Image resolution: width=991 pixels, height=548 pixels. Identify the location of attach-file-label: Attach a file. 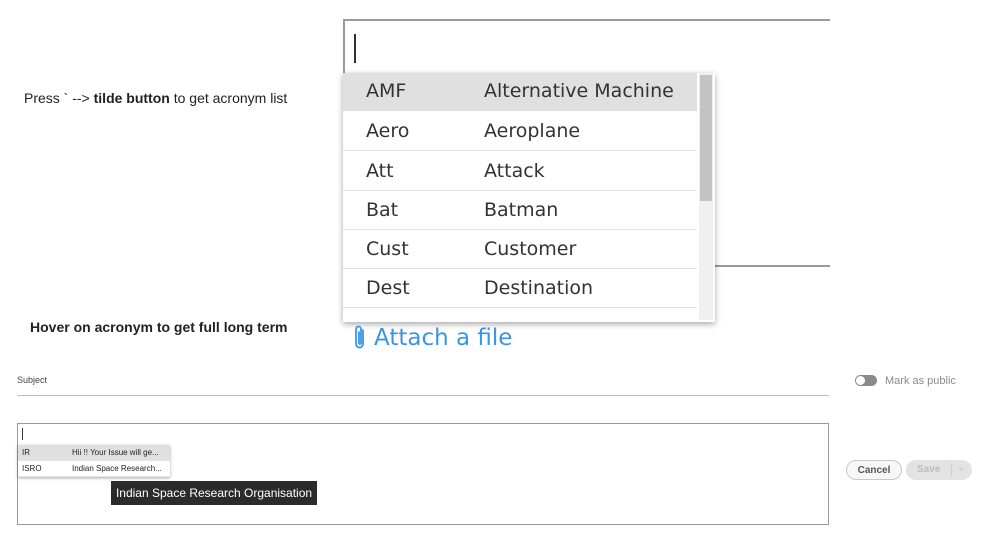
(443, 338).